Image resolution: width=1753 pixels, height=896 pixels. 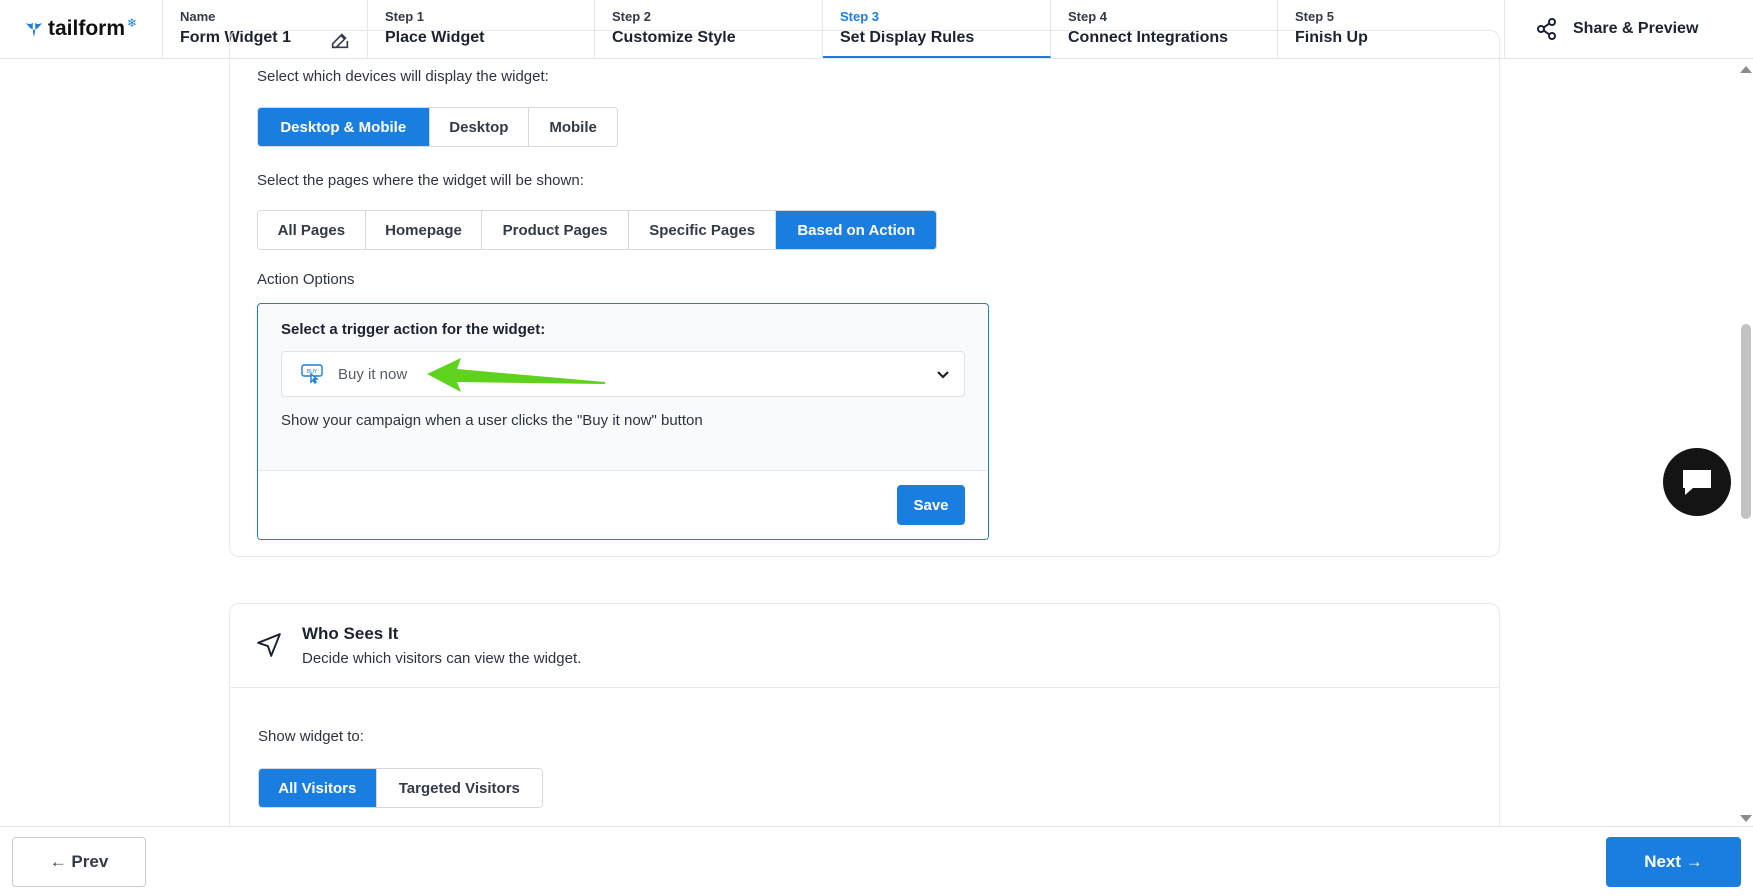 I want to click on page-option-product-pages: Product Pages, so click(x=555, y=230).